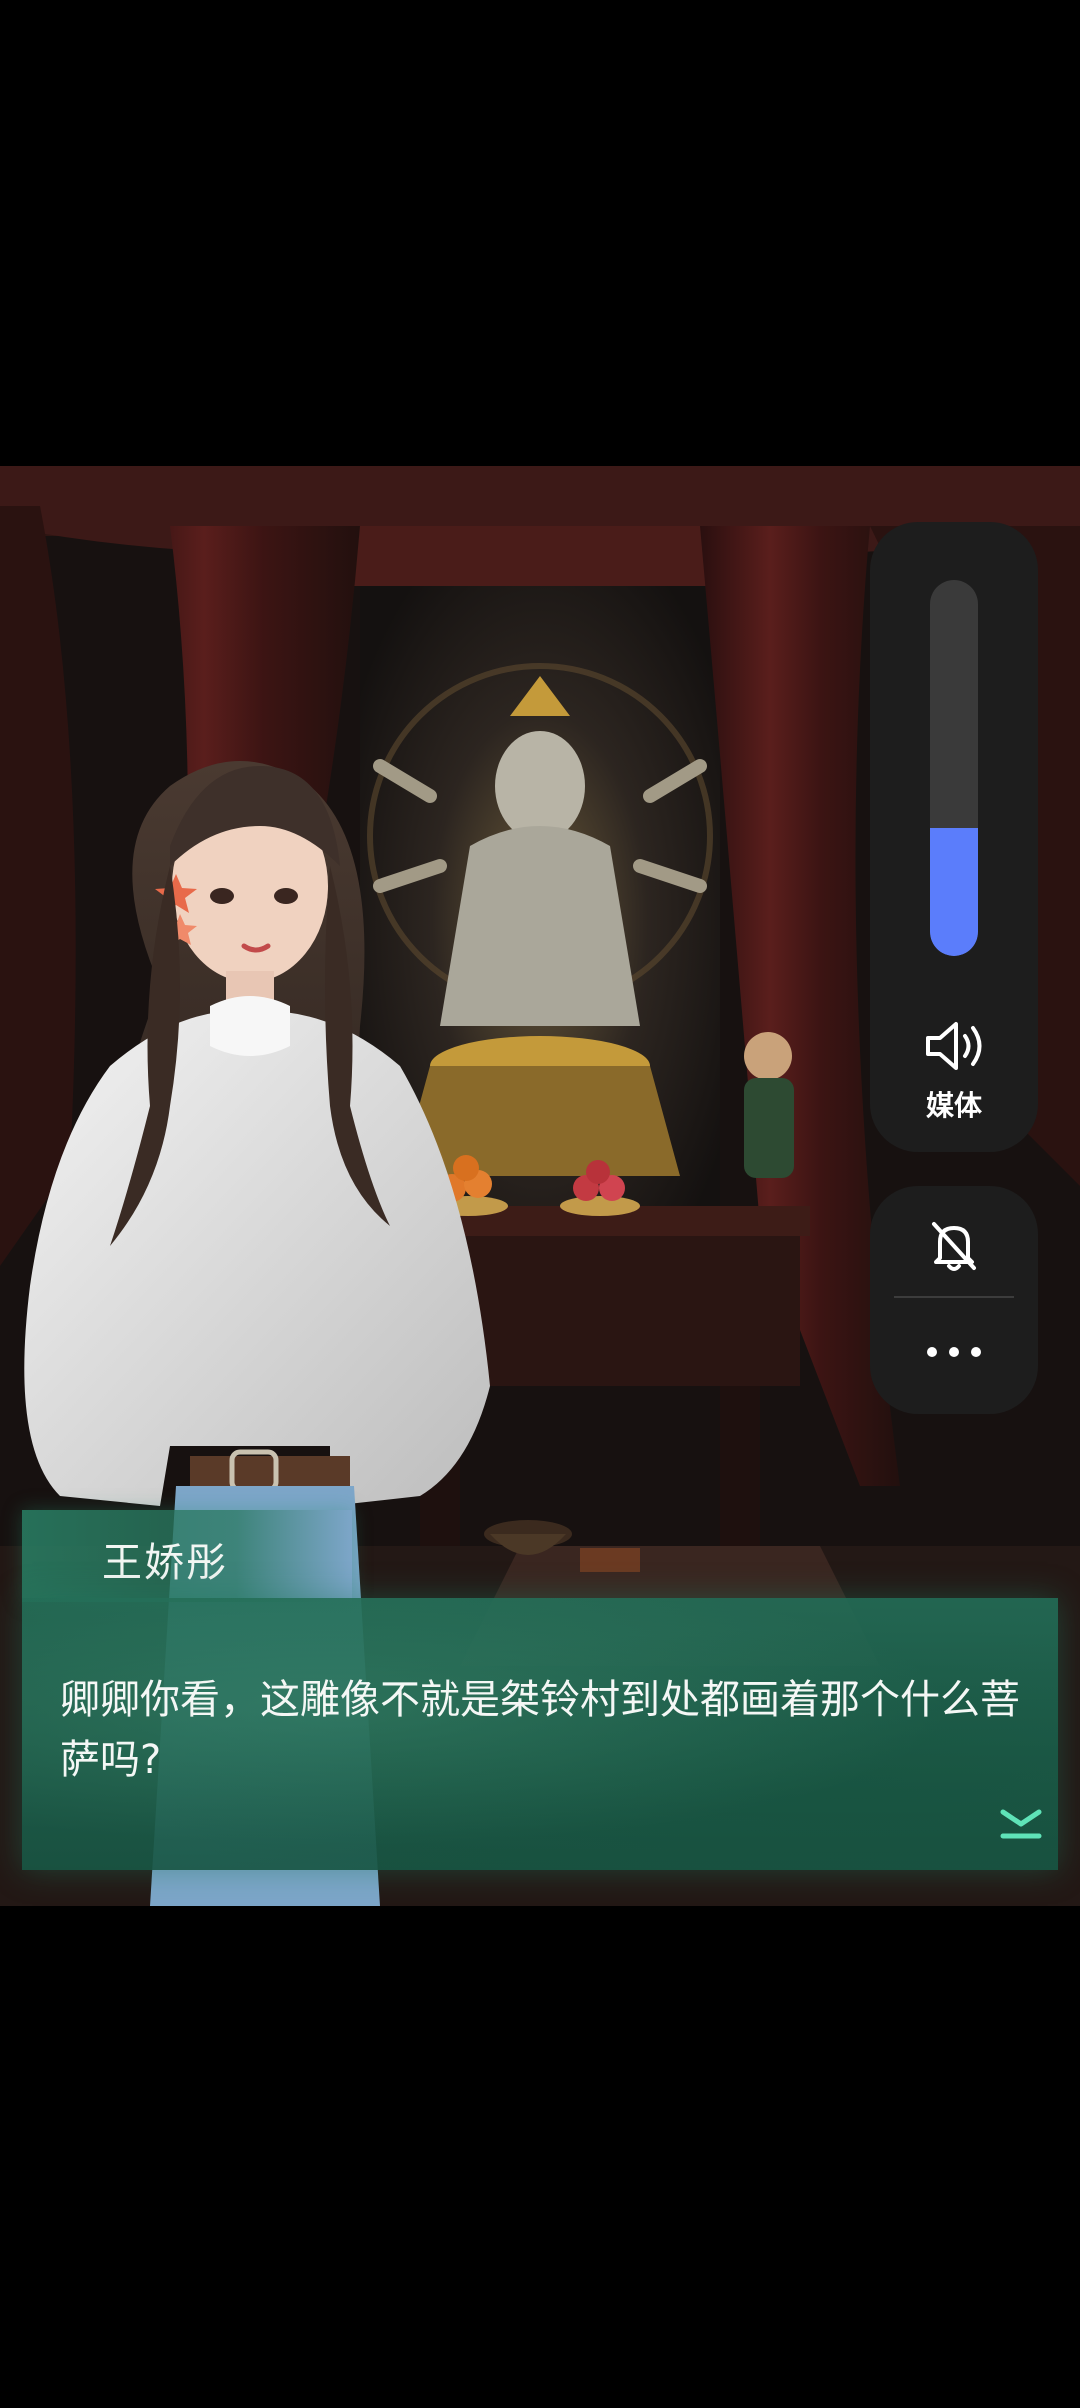 This screenshot has height=2408, width=1080. I want to click on volume-slider, so click(954, 768).